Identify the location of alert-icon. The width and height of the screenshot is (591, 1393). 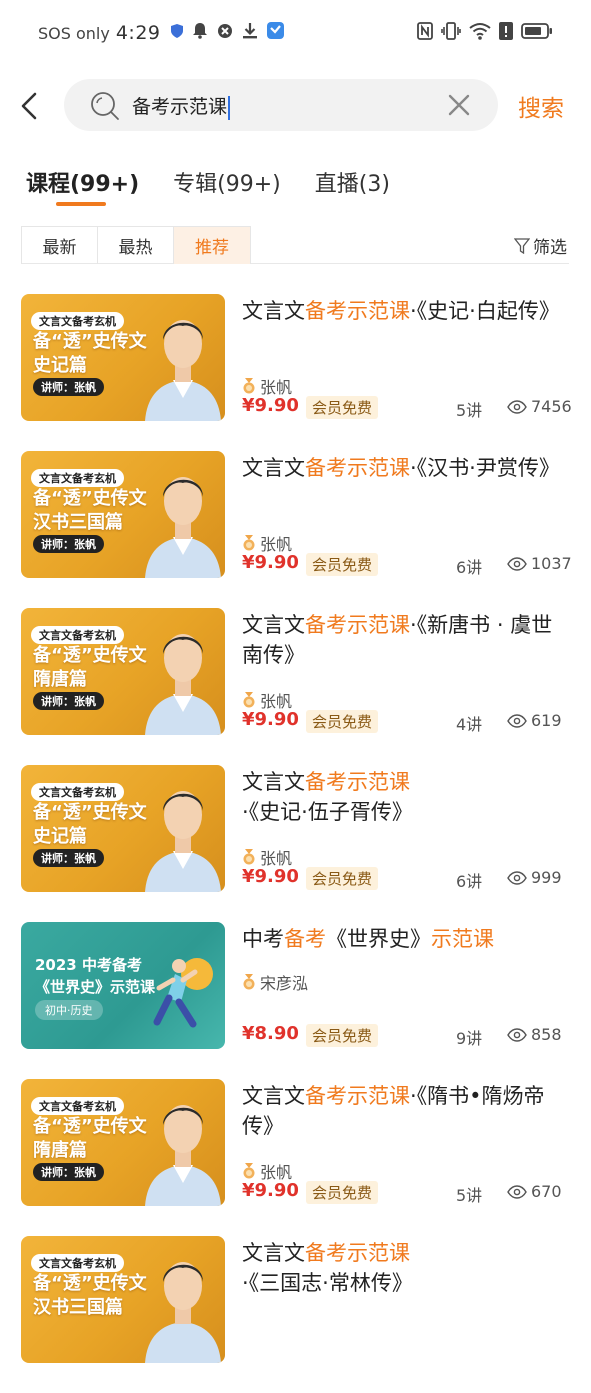
(506, 33).